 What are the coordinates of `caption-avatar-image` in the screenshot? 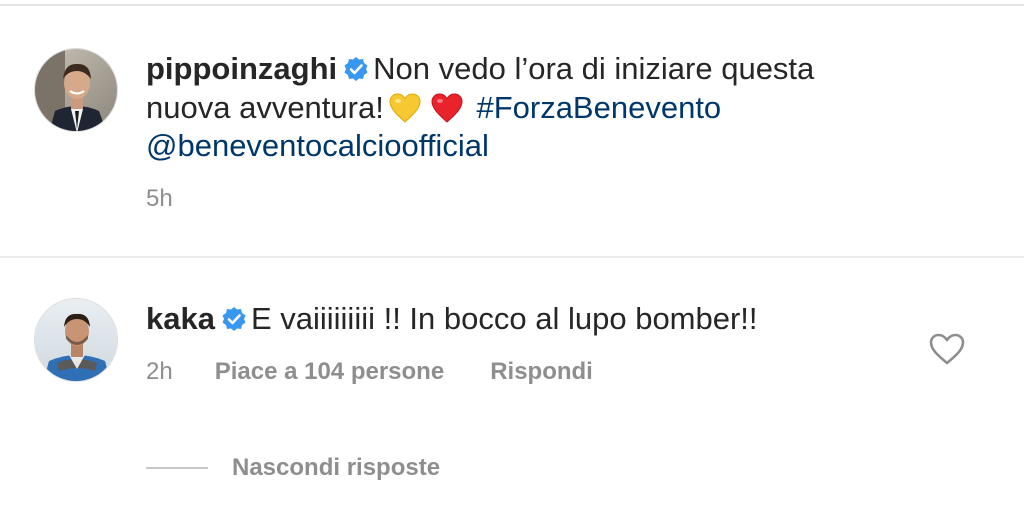 It's located at (76, 90).